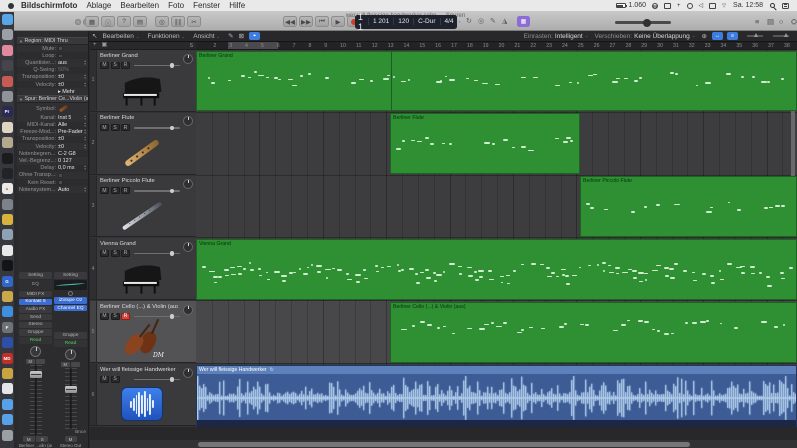  What do you see at coordinates (11, 5) in the screenshot?
I see `apple-menu-icon` at bounding box center [11, 5].